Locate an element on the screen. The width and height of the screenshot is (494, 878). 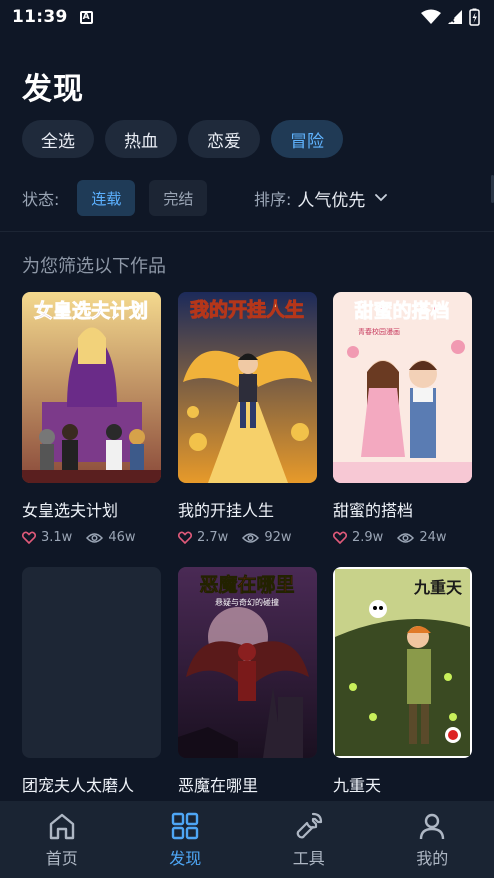
comic-card: 女皇选夫计划 女皇选夫计划 3.1w 46w is located at coordinates (91, 418).